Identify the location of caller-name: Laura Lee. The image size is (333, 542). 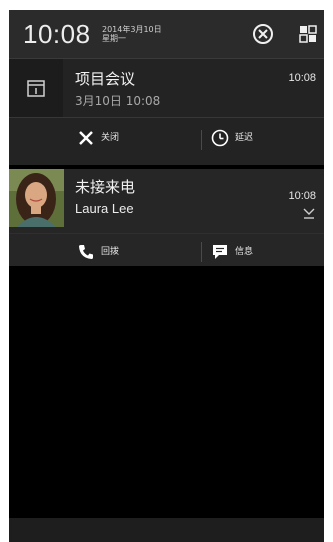
(104, 208).